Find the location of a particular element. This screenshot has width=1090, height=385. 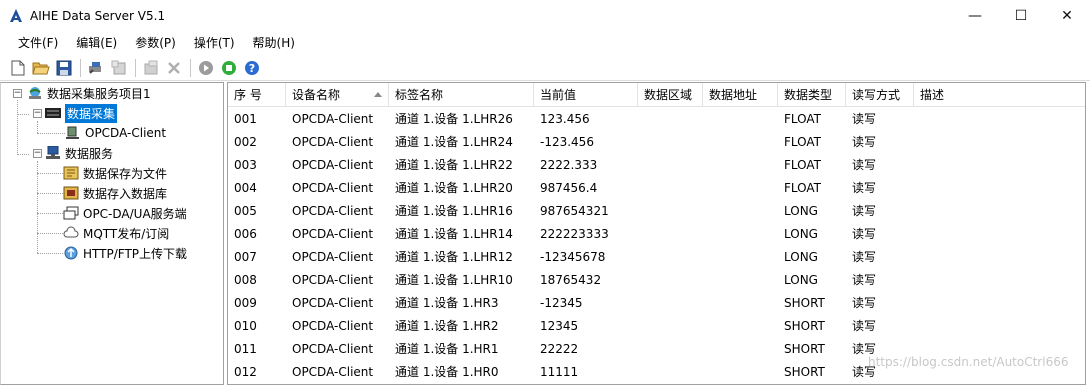

tree-node-services: 数据服务 is located at coordinates (79, 153).